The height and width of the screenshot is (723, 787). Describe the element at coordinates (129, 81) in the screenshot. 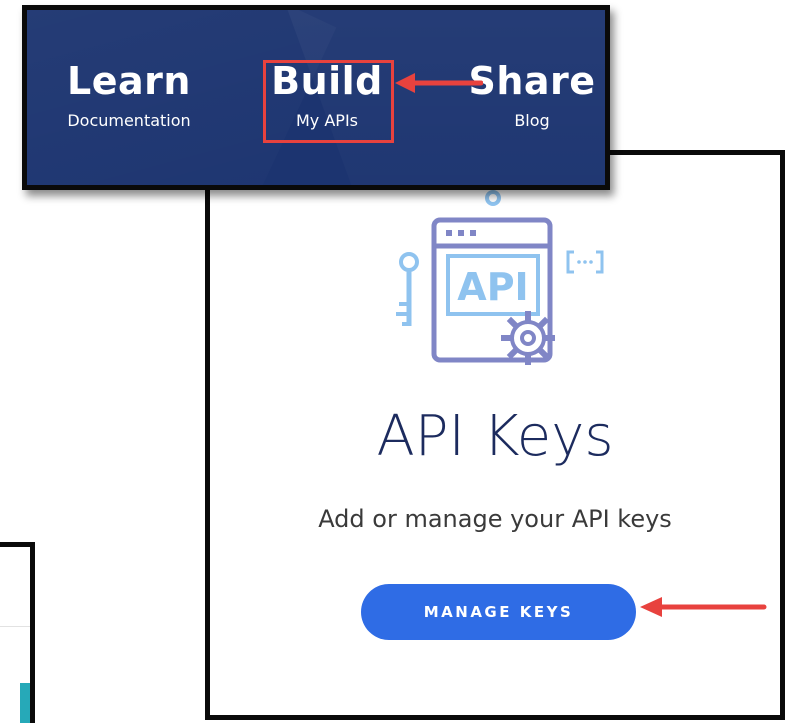

I see `nav-learn-title: Learn` at that location.